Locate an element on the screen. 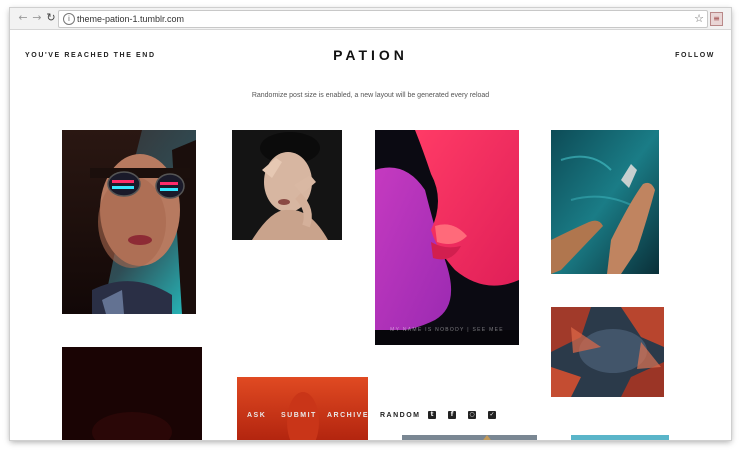  tumblr-icon: t is located at coordinates (432, 415).